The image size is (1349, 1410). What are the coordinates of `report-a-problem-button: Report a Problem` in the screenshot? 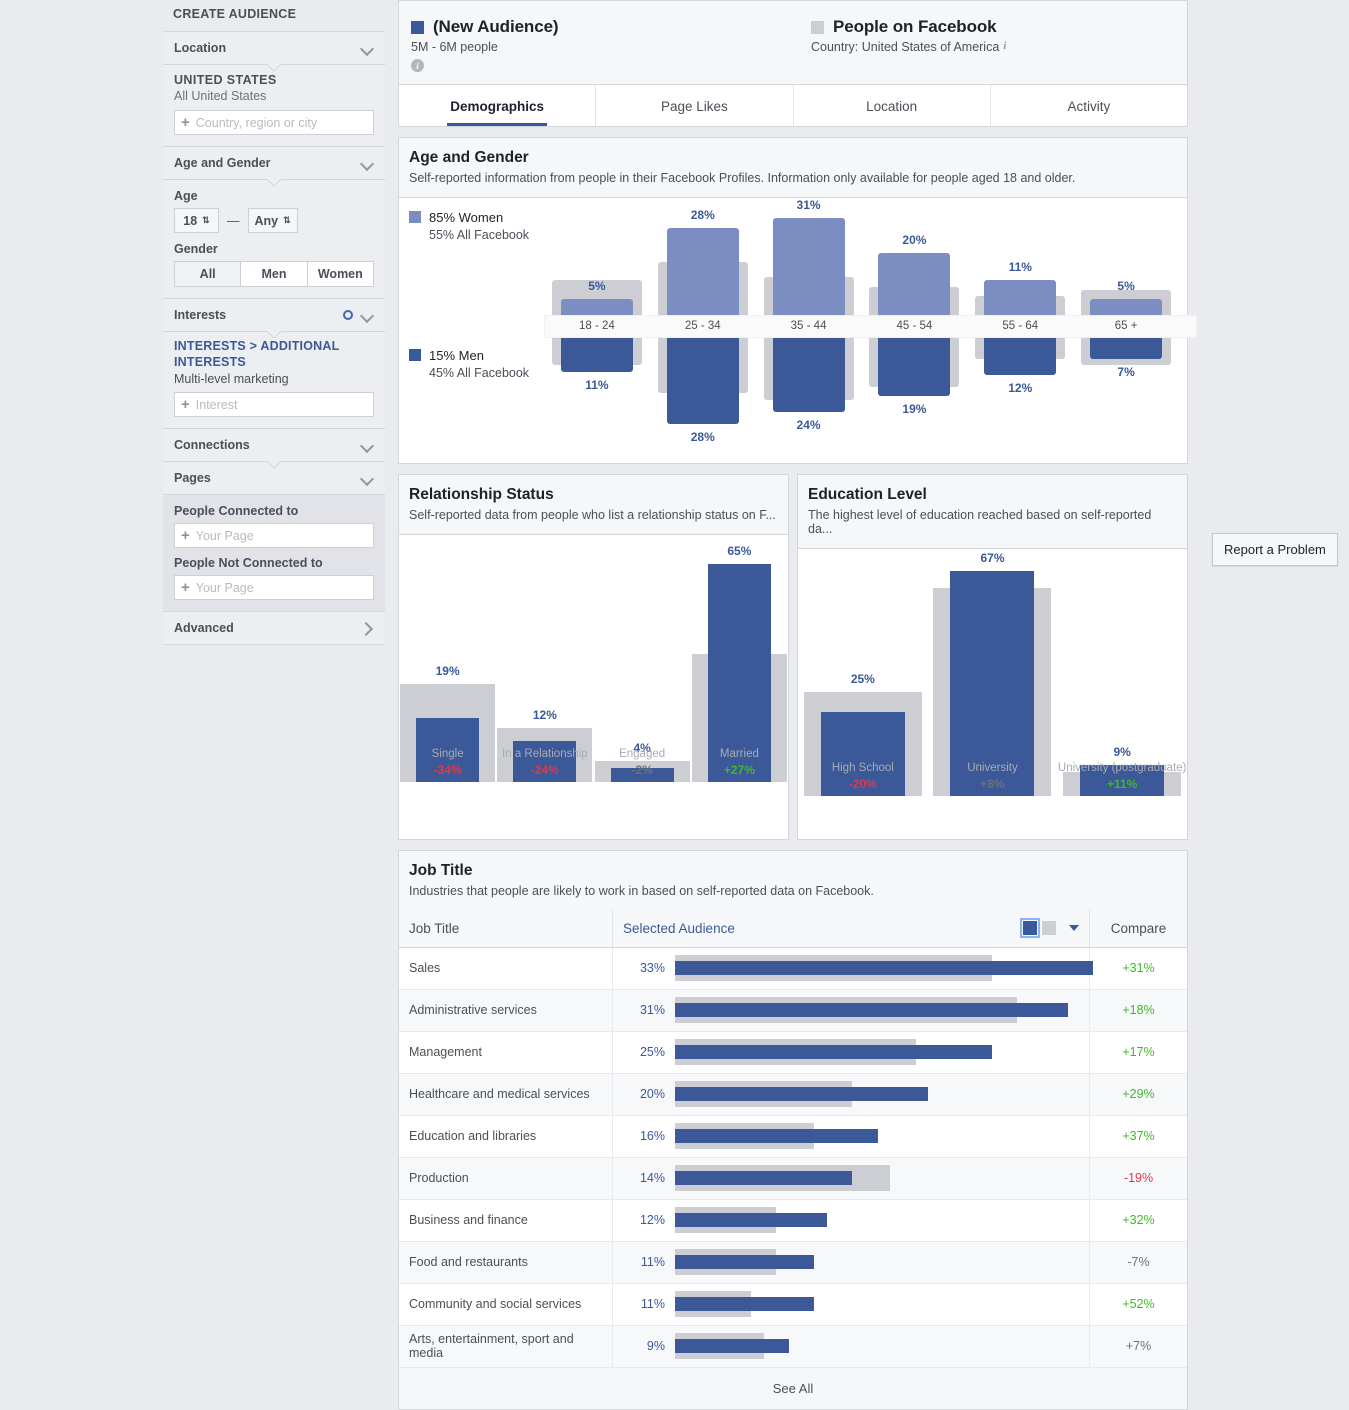 It's located at (1275, 549).